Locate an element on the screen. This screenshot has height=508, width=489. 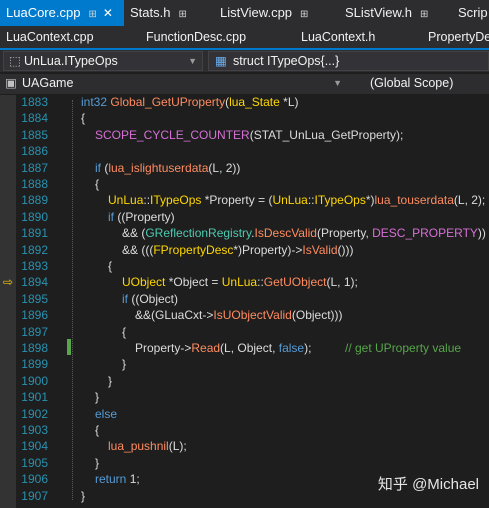
close-icon: ✕ is located at coordinates (108, 13).